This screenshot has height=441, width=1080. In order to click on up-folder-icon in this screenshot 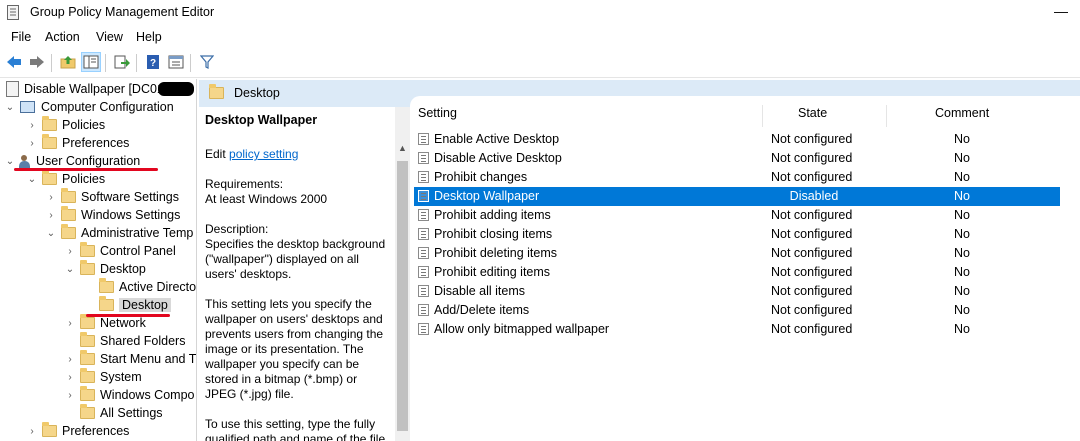, I will do `click(68, 62)`.